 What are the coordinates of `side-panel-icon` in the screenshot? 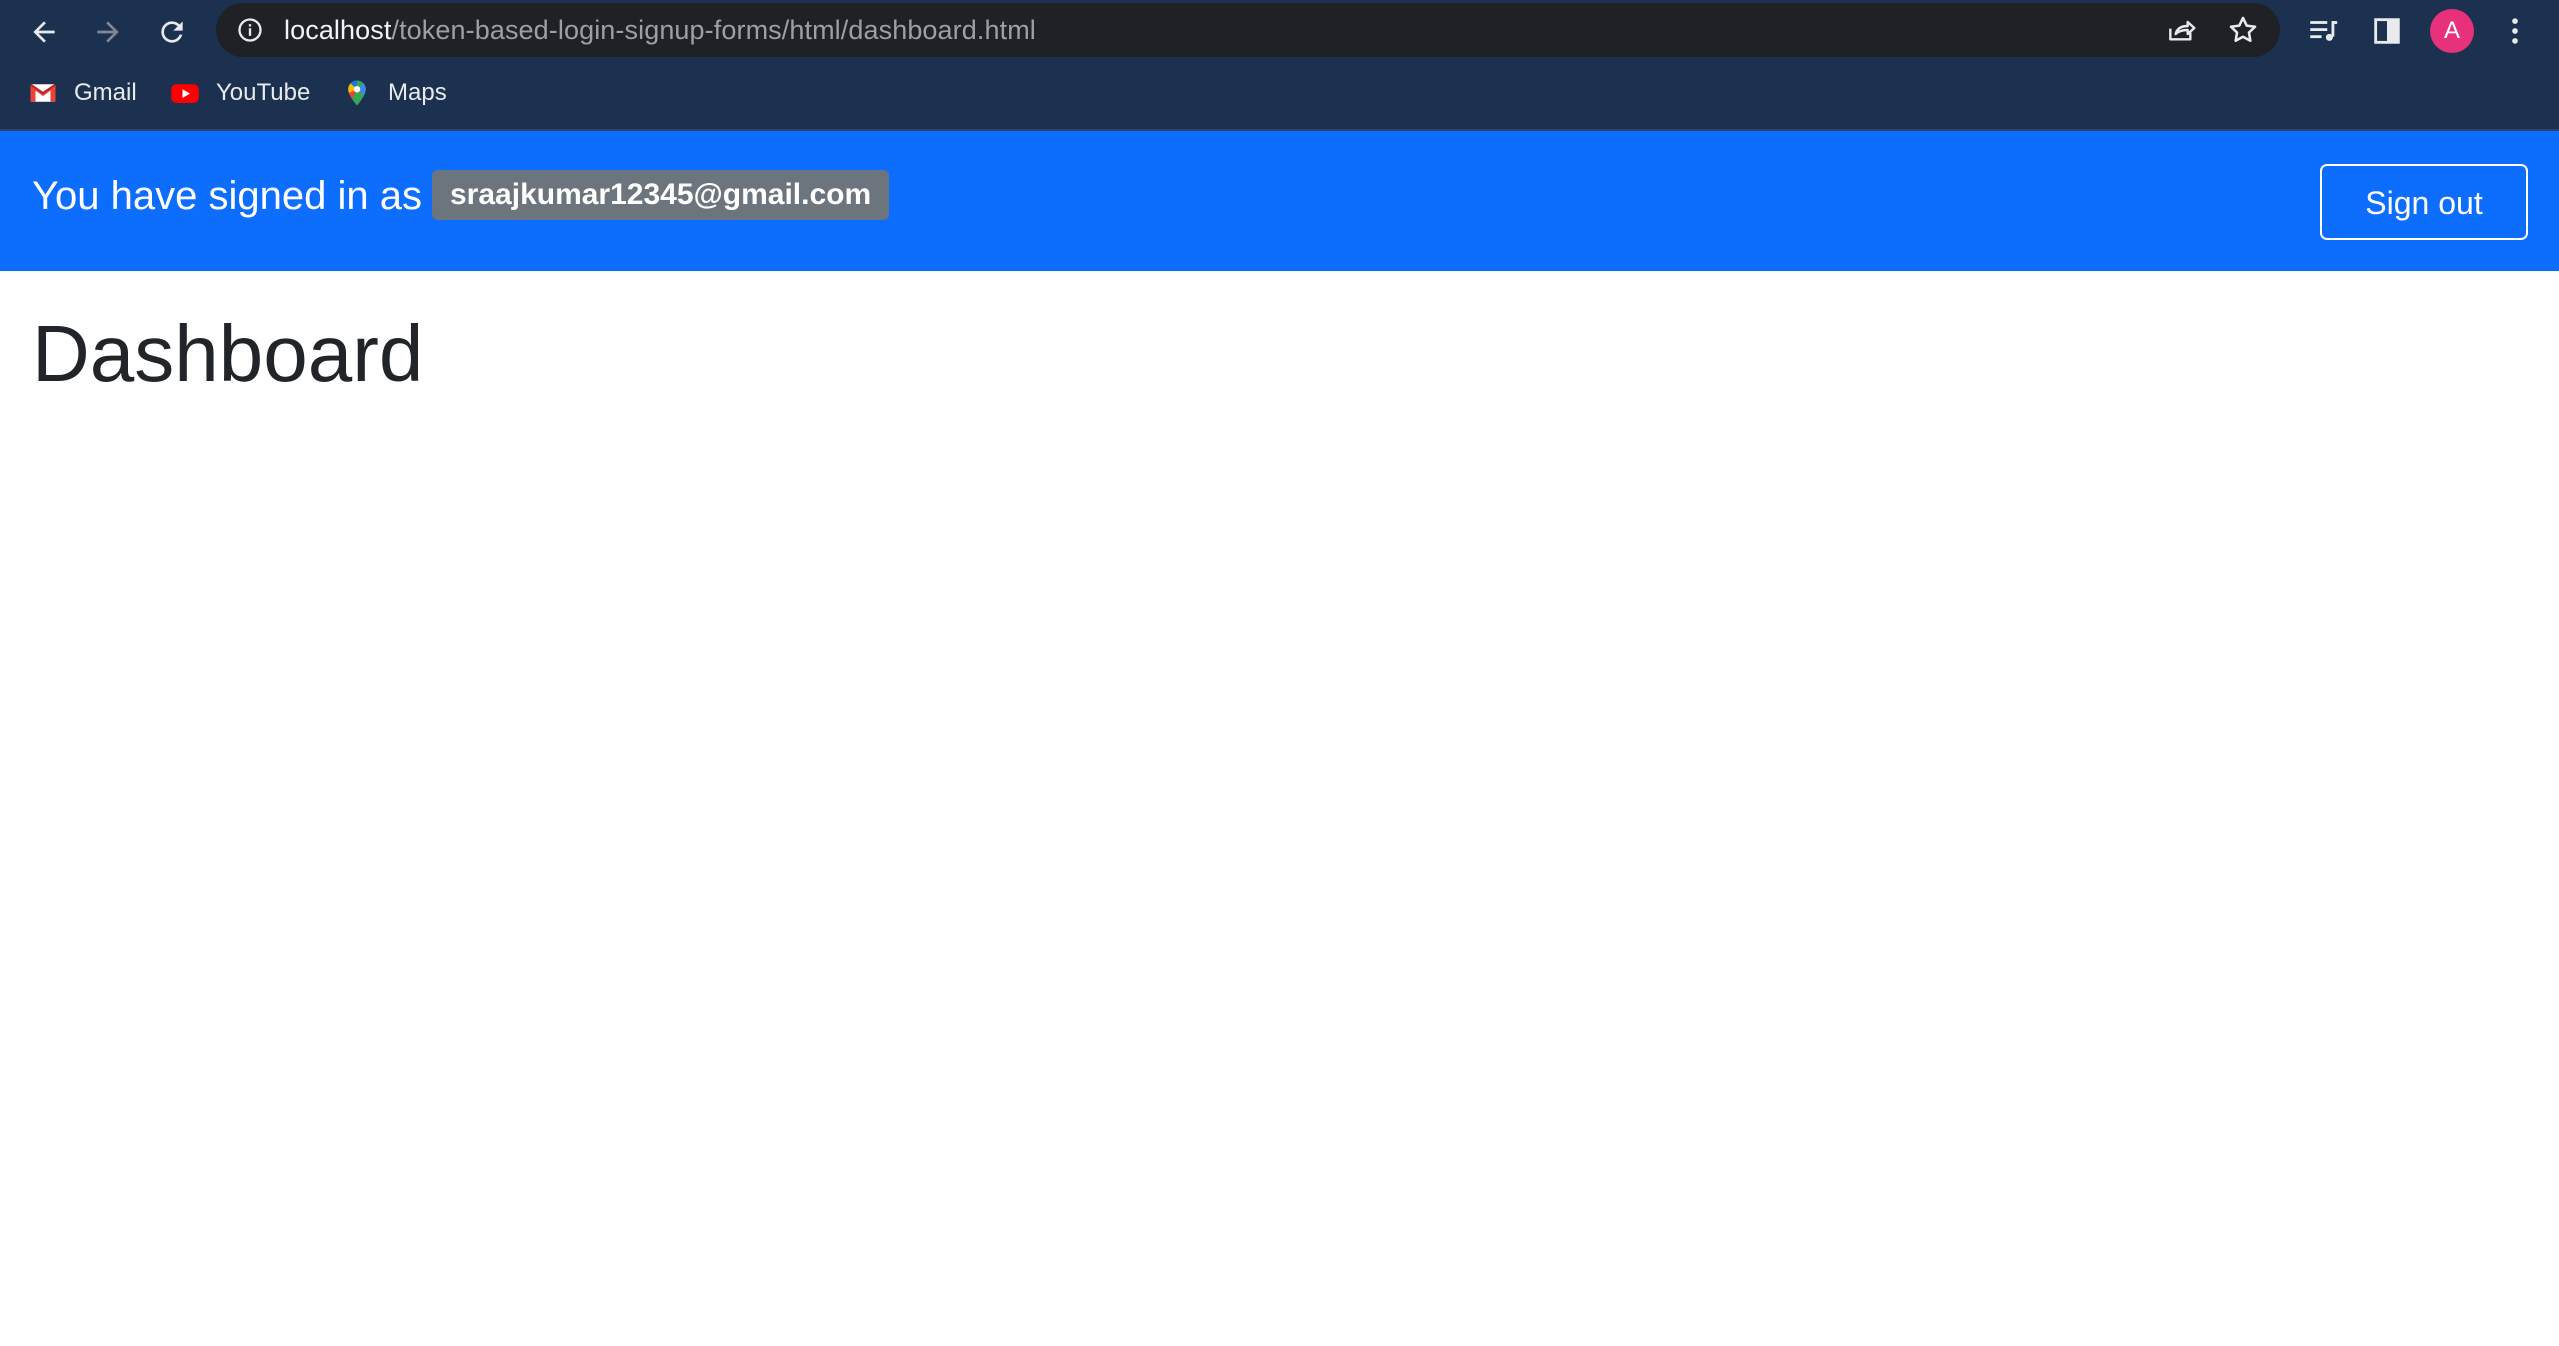 It's located at (2387, 31).